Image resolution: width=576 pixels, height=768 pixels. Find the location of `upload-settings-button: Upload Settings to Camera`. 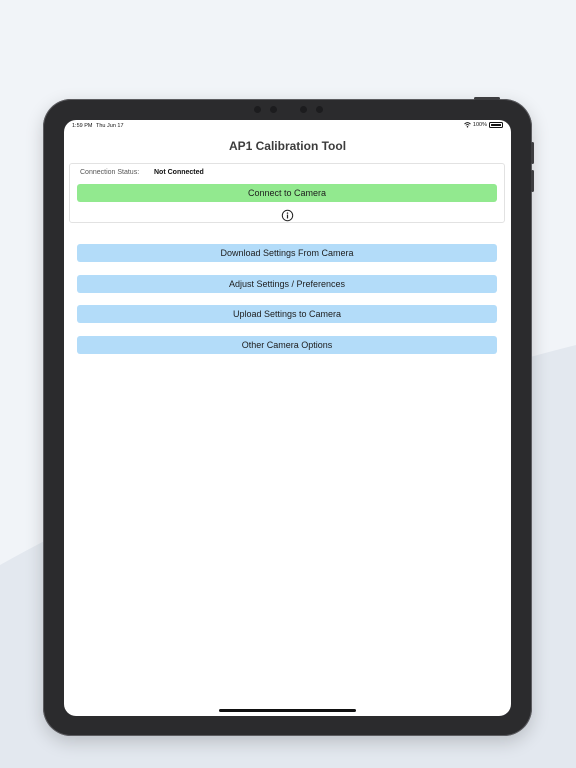

upload-settings-button: Upload Settings to Camera is located at coordinates (287, 314).